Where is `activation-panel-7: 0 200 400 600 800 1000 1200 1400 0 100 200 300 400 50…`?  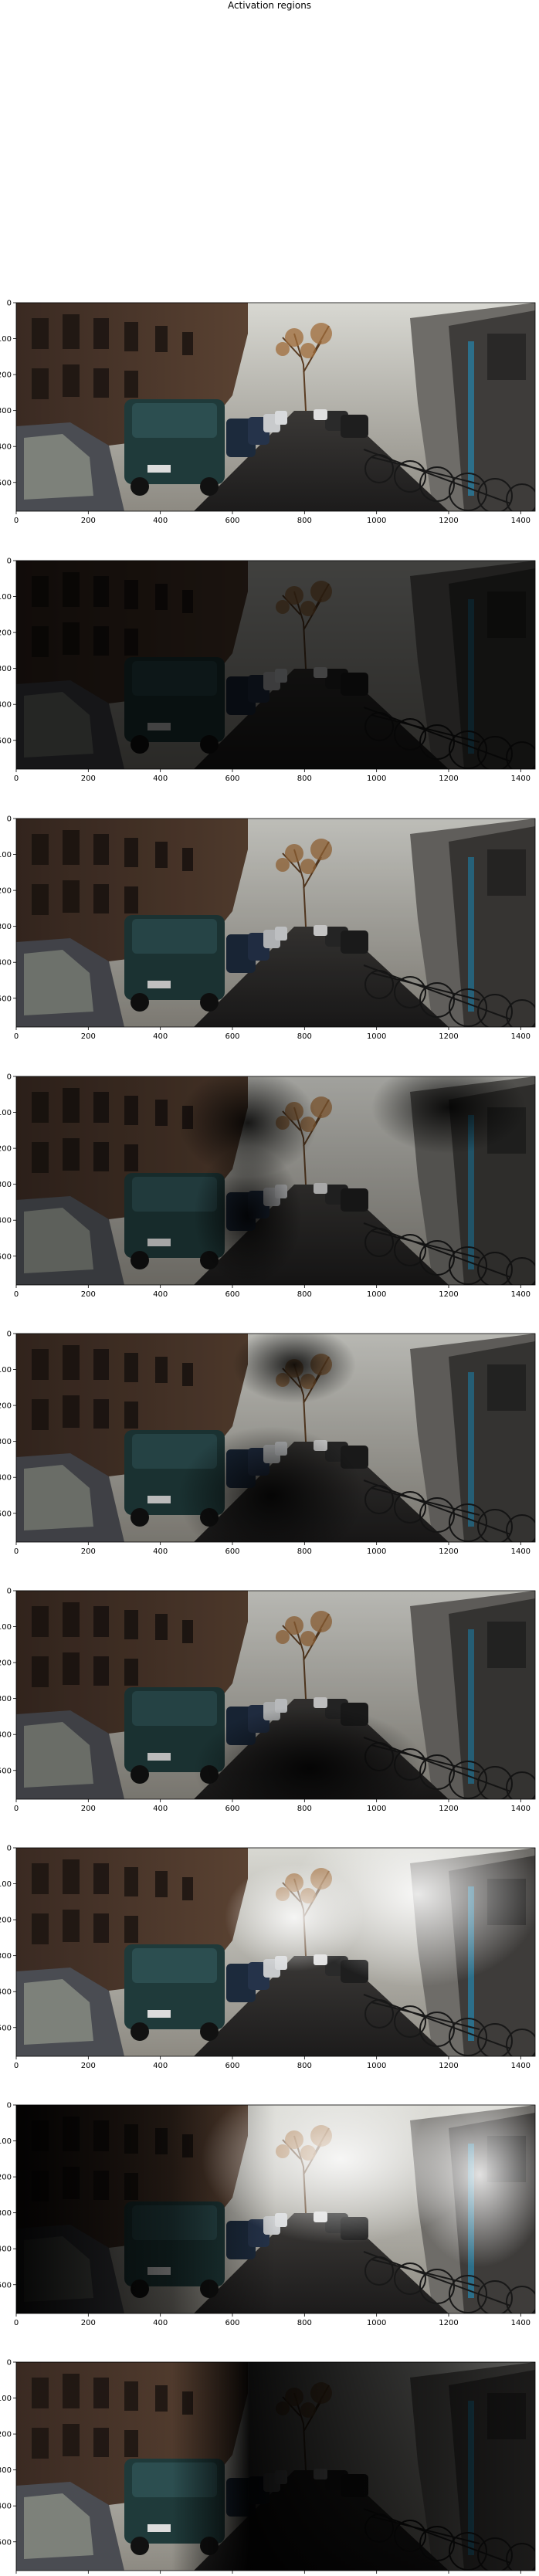
activation-panel-7: 0 200 400 600 800 1000 1200 1400 0 100 200 300 400 50… is located at coordinates (268, 1957).